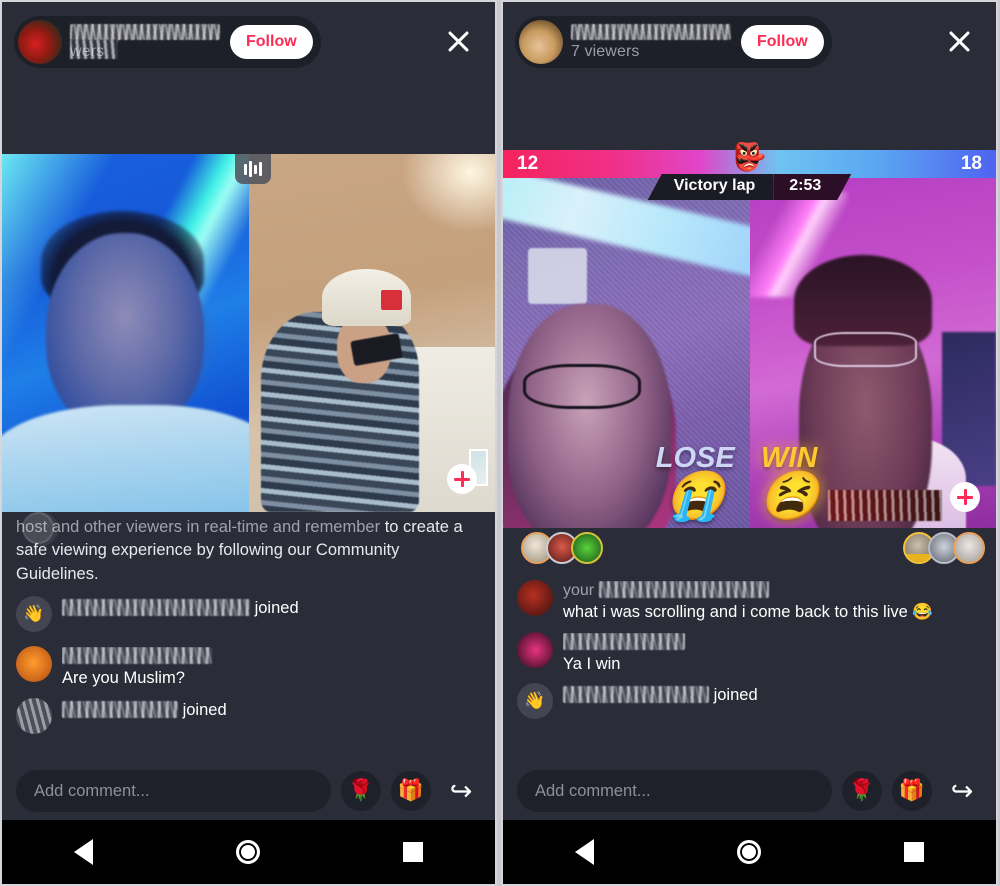 This screenshot has width=1000, height=886. Describe the element at coordinates (371, 333) in the screenshot. I see `video-tile-guest` at that location.